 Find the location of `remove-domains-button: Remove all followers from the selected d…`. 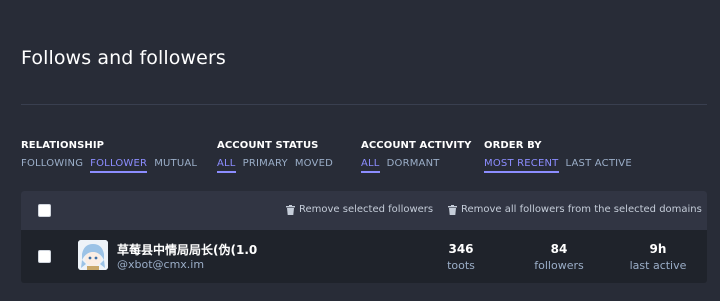

remove-domains-button: Remove all followers from the selected d… is located at coordinates (575, 209).